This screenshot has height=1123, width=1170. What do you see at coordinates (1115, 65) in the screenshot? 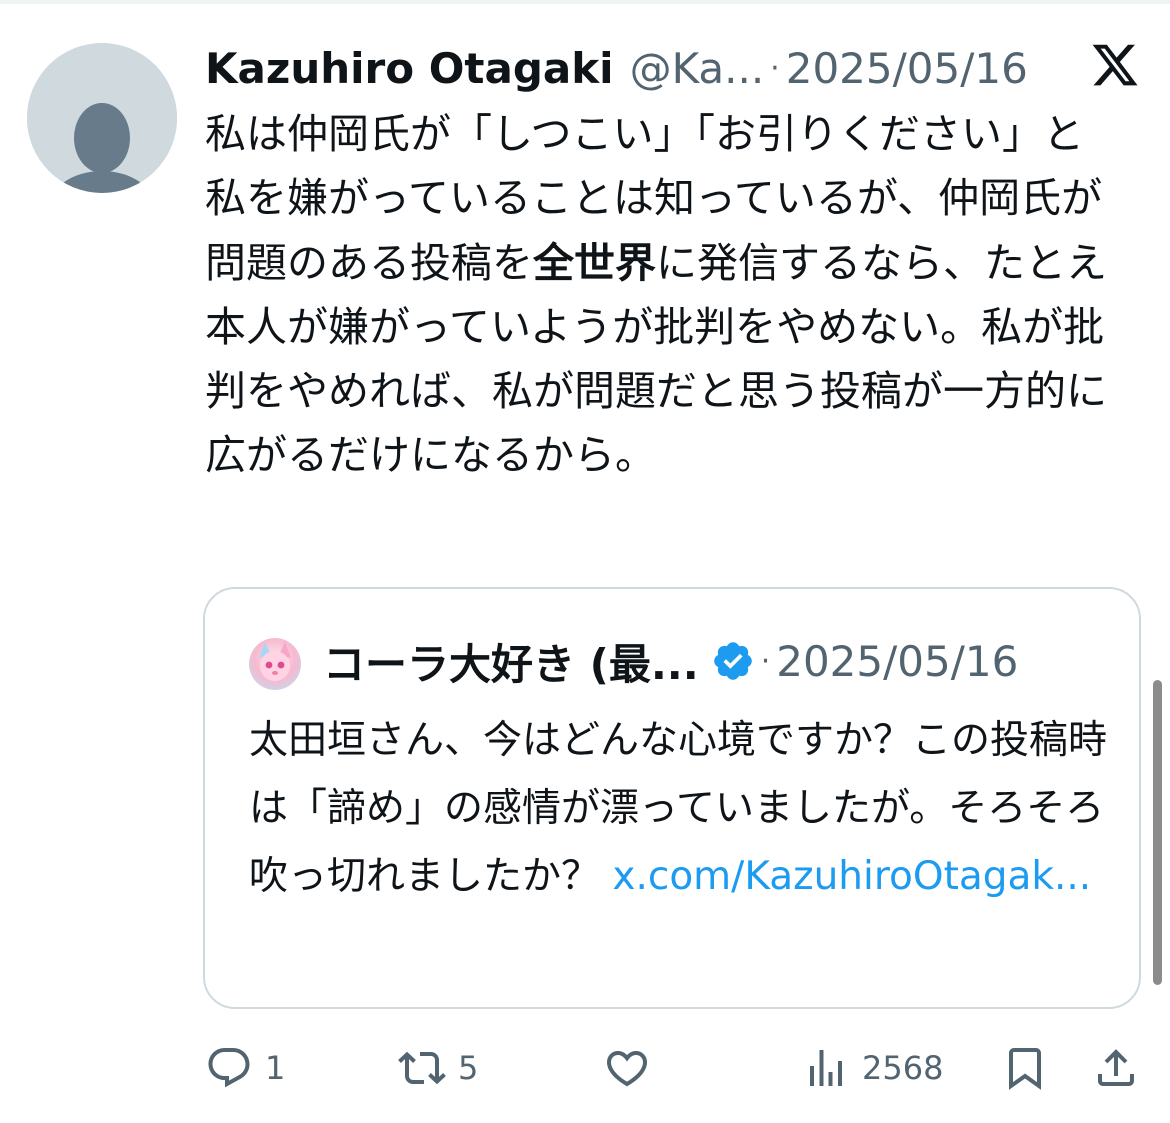
I see `x-logo-icon` at bounding box center [1115, 65].